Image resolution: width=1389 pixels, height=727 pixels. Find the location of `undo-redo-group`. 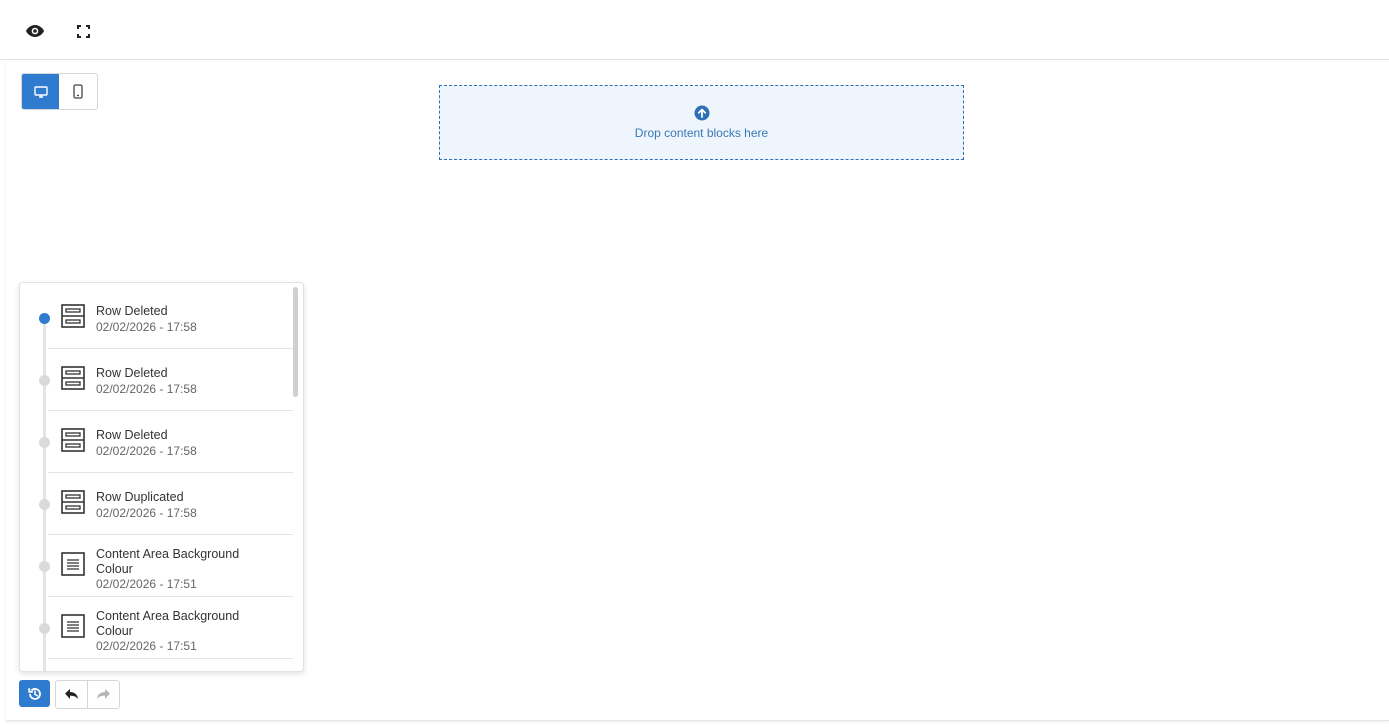

undo-redo-group is located at coordinates (87, 694).